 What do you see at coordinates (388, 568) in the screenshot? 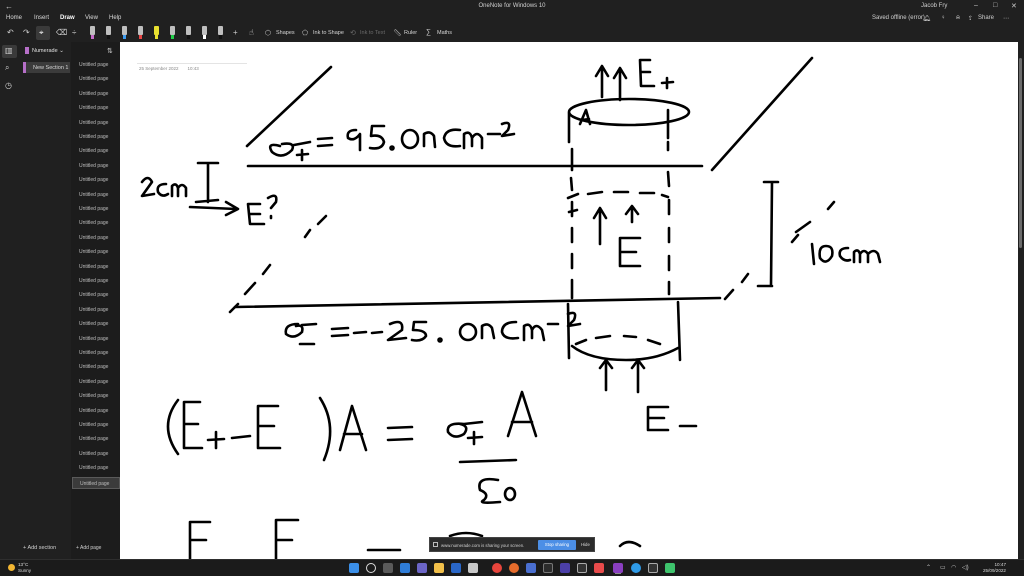
I see `task-view-icon` at bounding box center [388, 568].